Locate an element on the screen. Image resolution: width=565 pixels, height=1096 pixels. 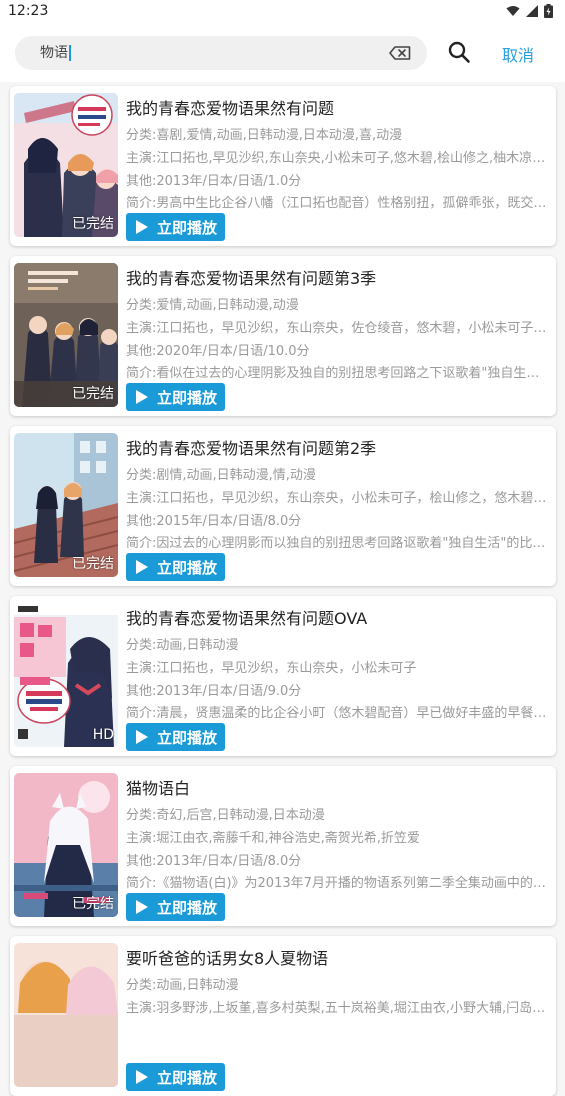
result-other: 其他:2015年/日本/日语/8.0分 is located at coordinates (214, 521).